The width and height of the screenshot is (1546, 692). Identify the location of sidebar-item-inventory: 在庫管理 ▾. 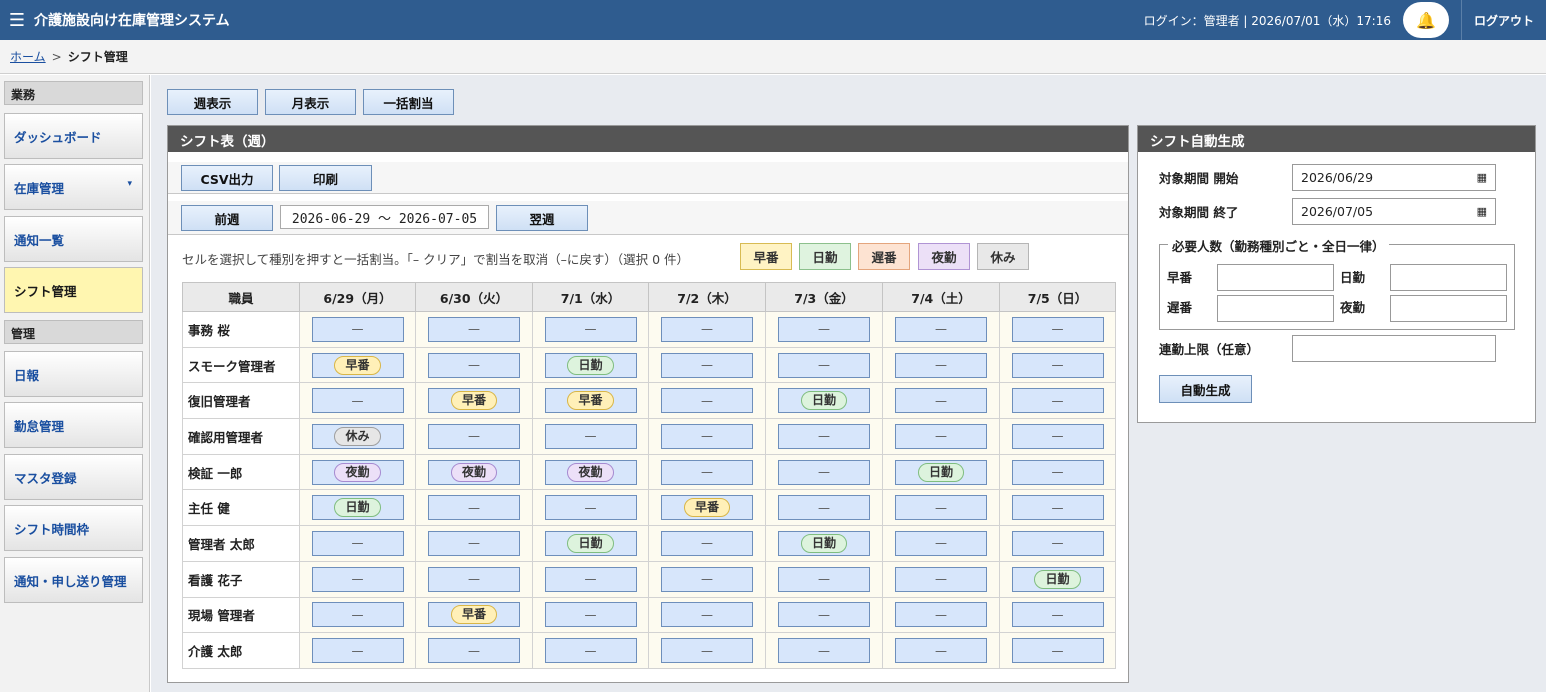
(73, 187).